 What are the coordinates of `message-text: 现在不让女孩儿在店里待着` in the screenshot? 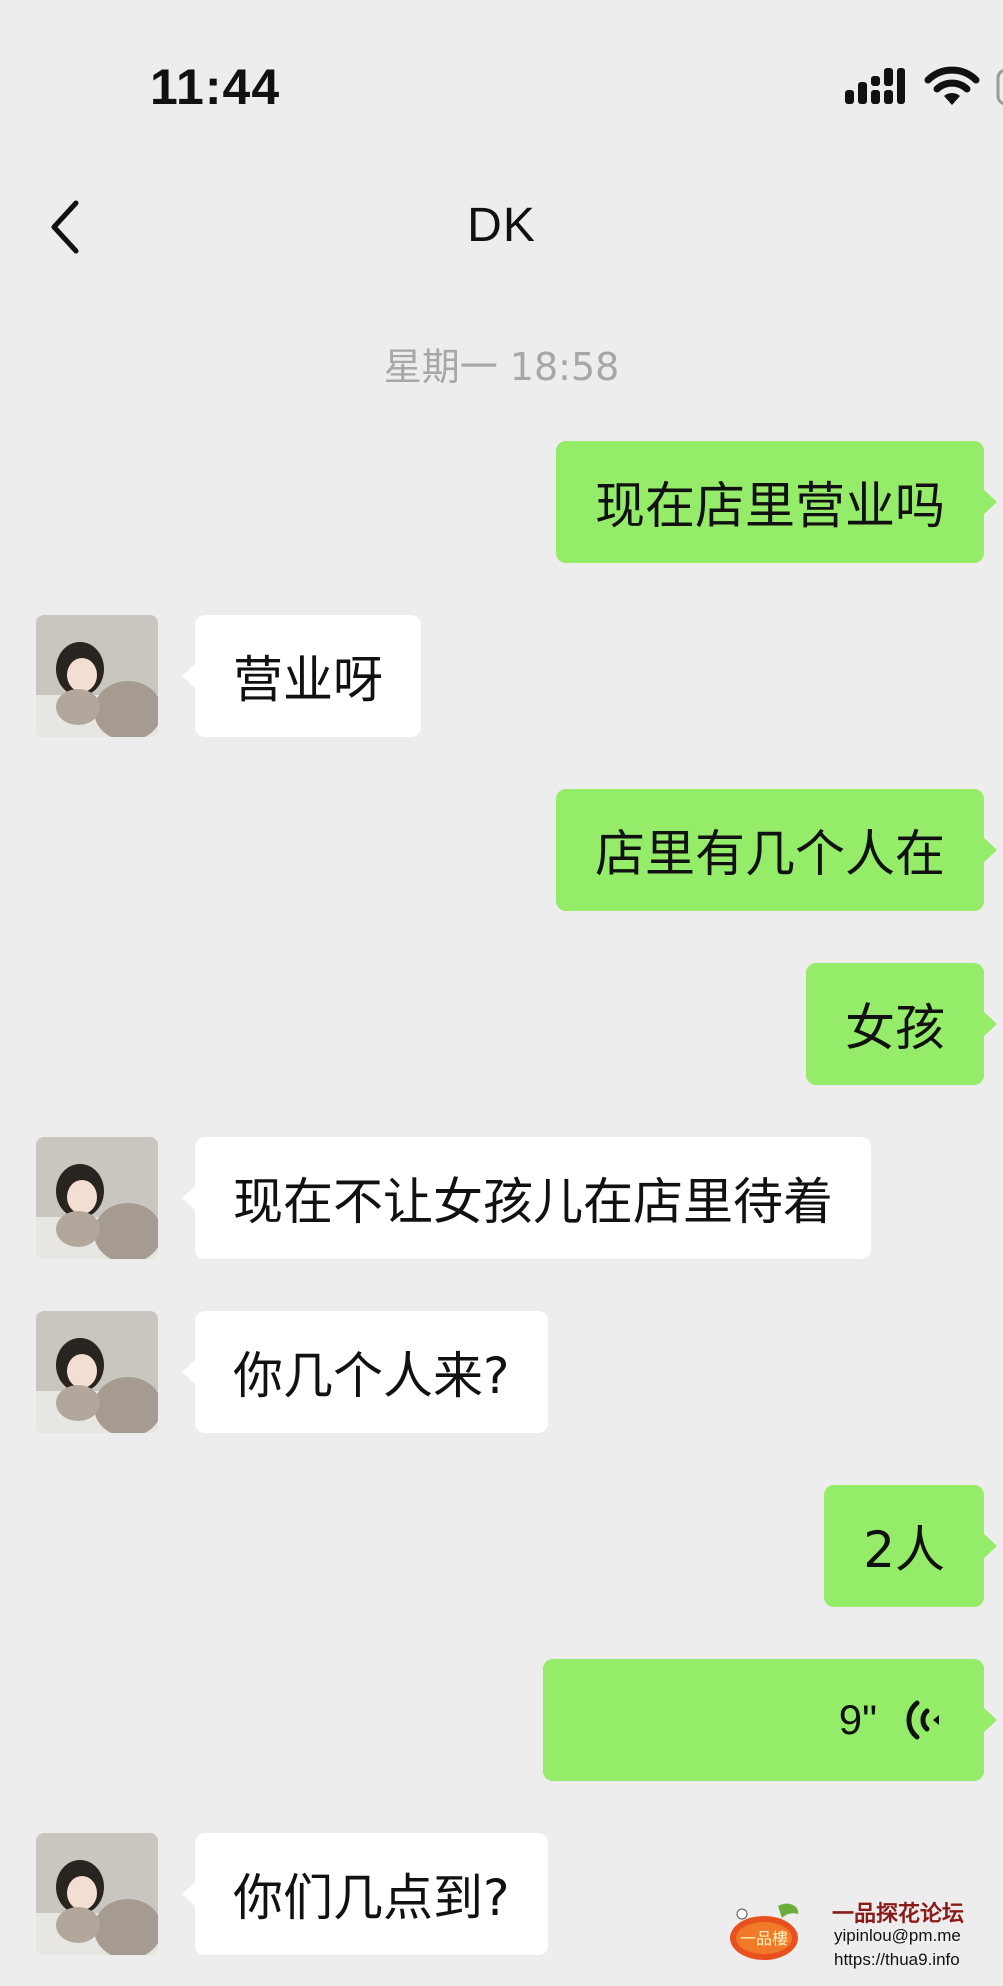 It's located at (533, 1202).